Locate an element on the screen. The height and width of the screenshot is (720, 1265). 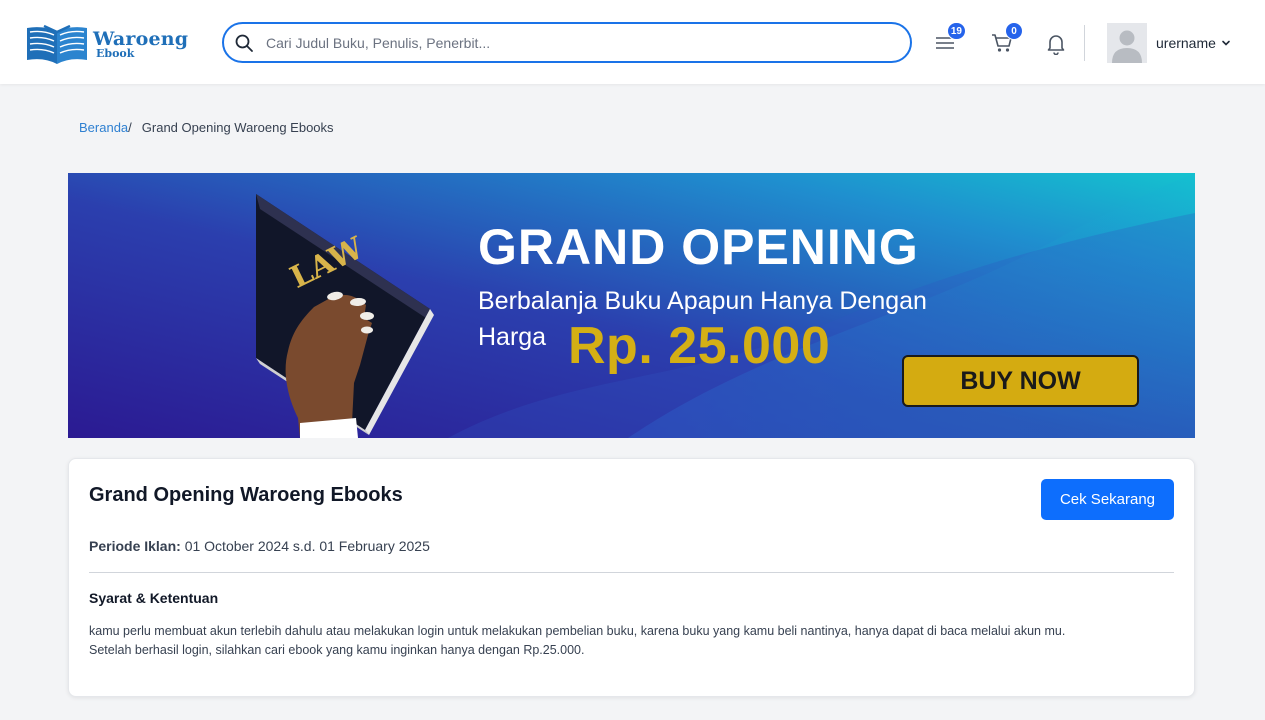
menu-badge: 19 is located at coordinates (956, 31).